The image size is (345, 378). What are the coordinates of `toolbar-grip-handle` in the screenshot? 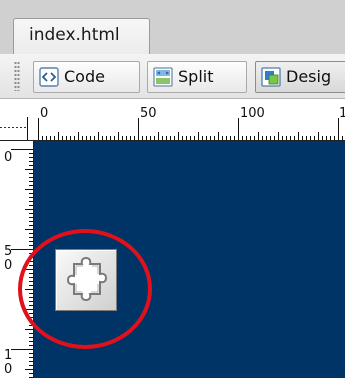 It's located at (17, 76).